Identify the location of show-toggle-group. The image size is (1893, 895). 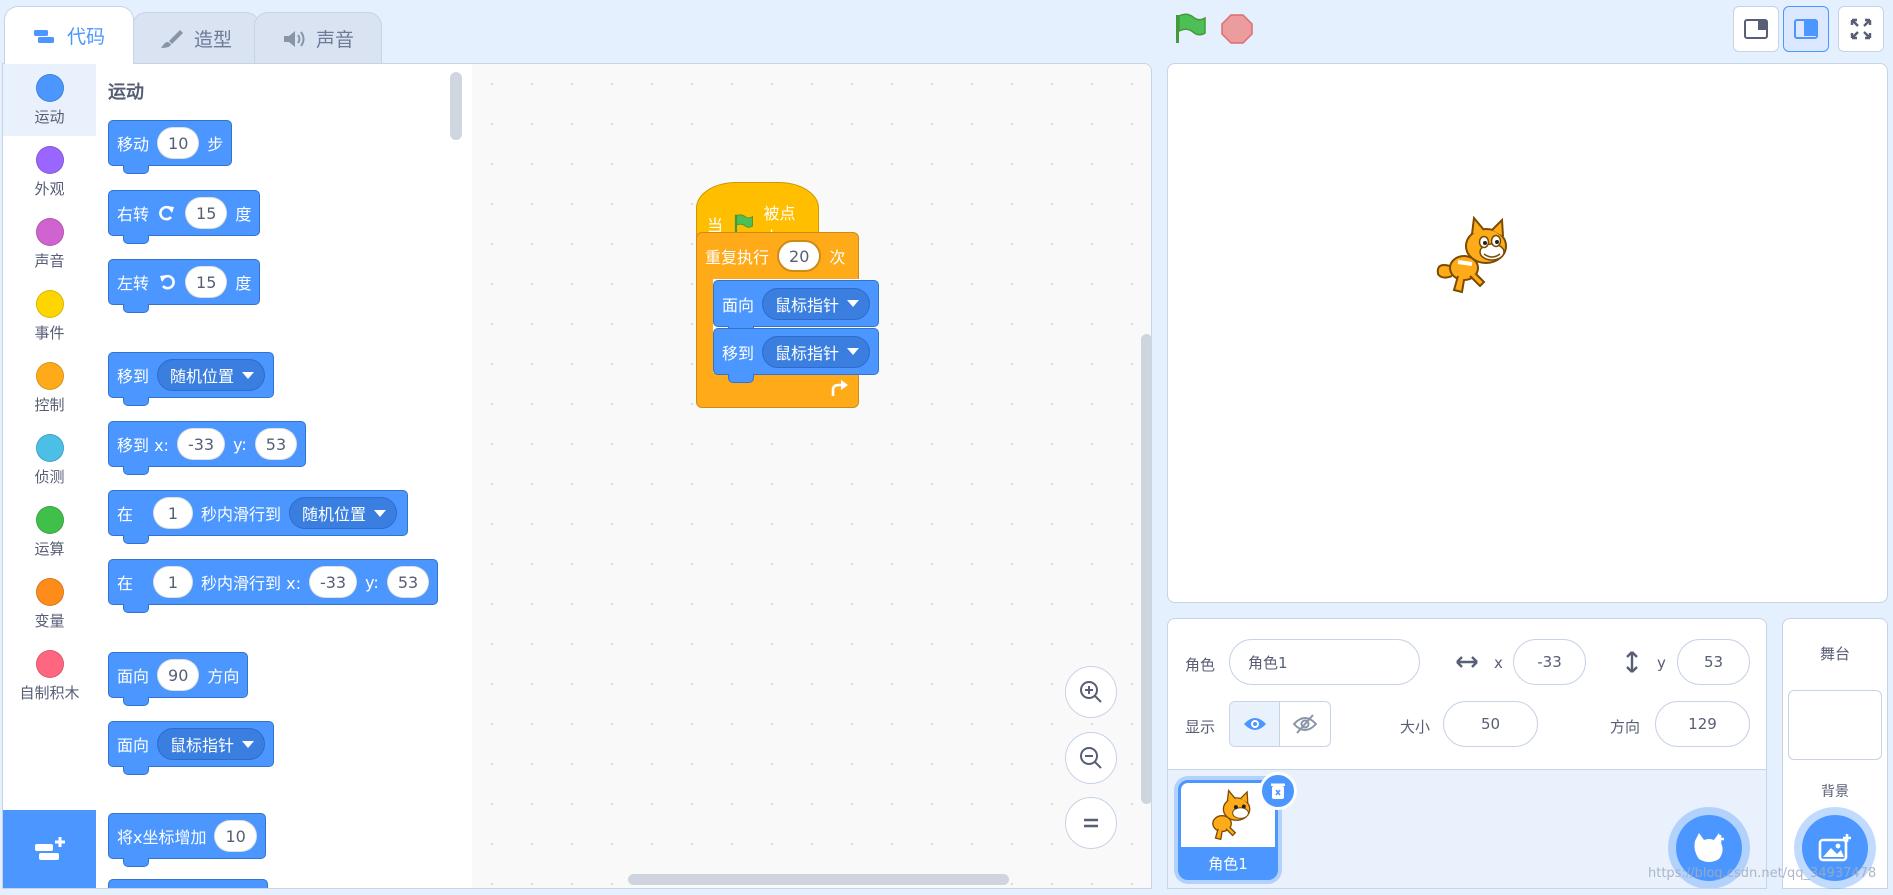
(1280, 724).